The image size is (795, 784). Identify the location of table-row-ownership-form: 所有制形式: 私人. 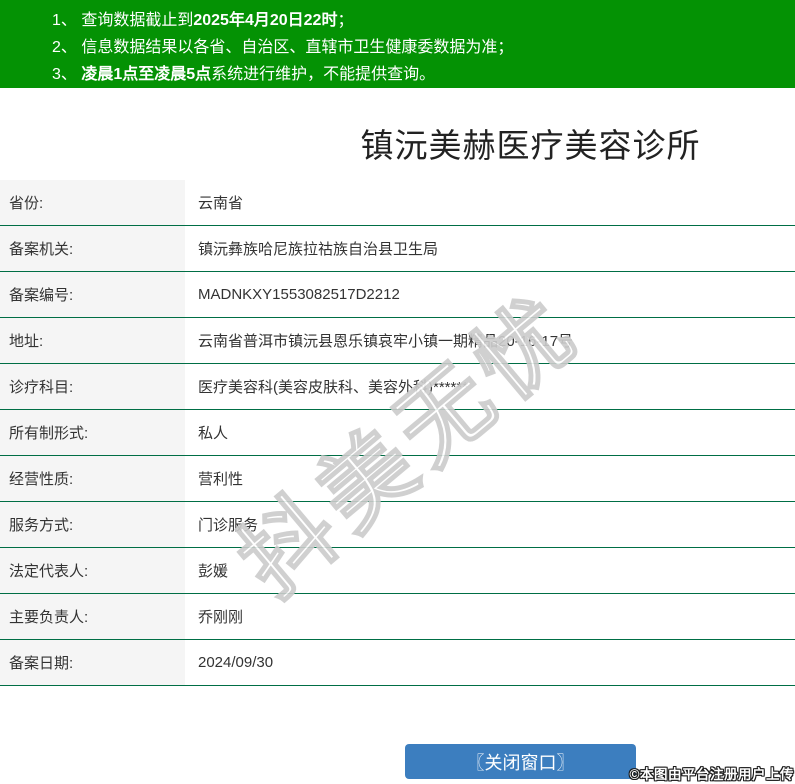
(397, 433).